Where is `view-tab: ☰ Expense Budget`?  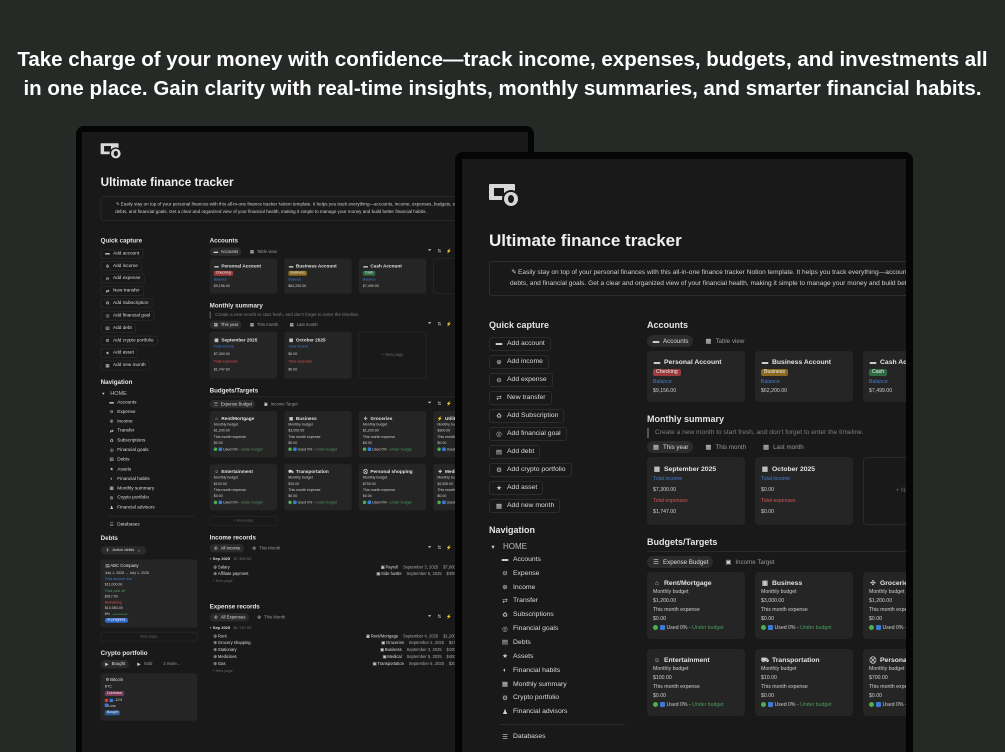
view-tab: ☰ Expense Budget is located at coordinates (680, 562).